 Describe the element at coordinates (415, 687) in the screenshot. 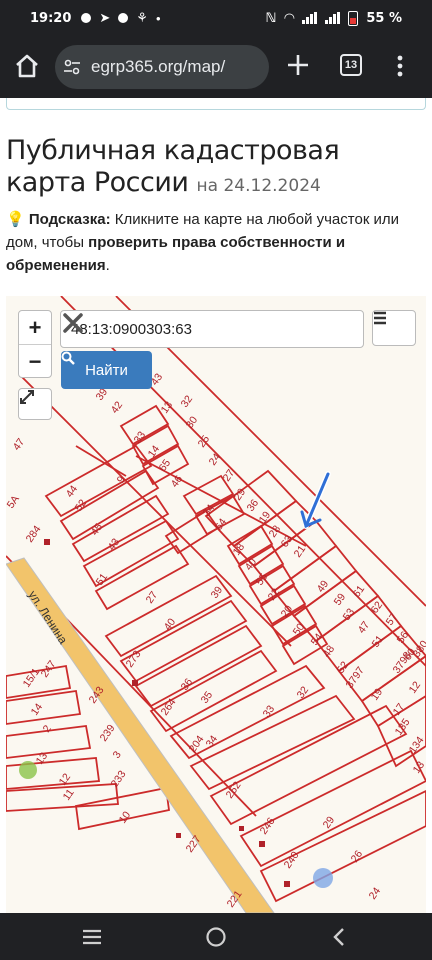

I see `parcel-number: 12` at that location.